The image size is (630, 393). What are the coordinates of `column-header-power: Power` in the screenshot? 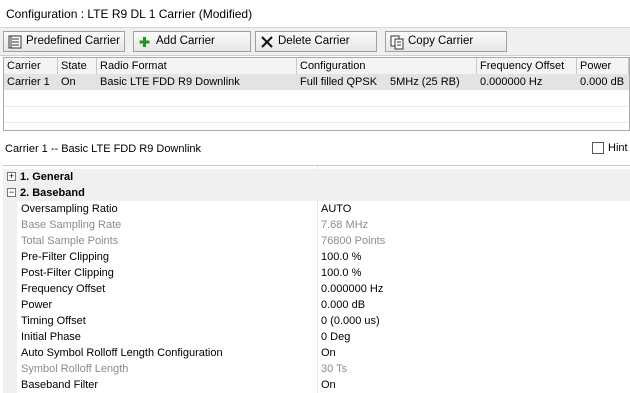 It's located at (603, 66).